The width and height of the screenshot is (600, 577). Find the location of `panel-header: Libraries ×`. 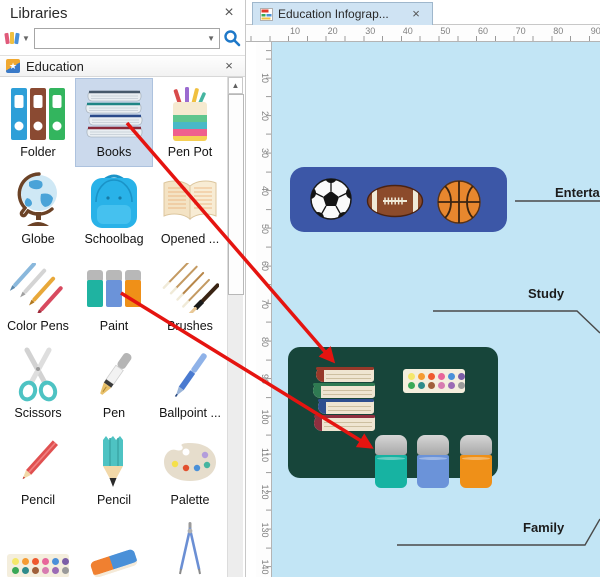

panel-header: Libraries × is located at coordinates (122, 13).